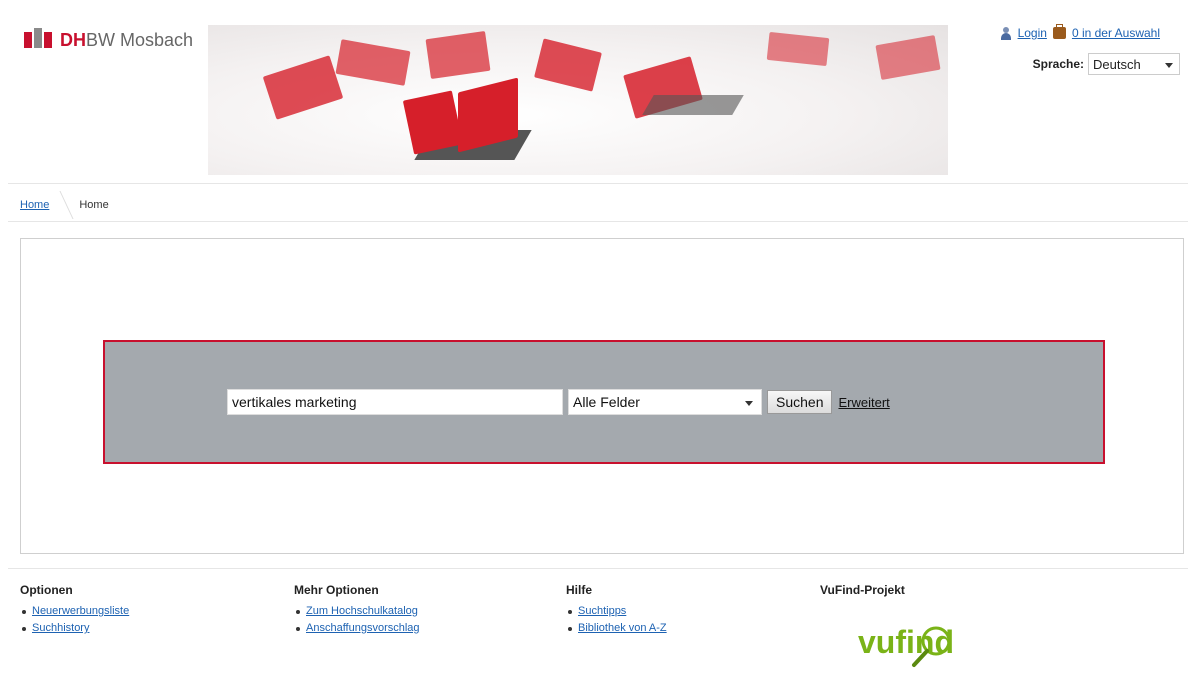 The image size is (1192, 682). I want to click on footer-link-suchhistory: Suchhistory, so click(60, 628).